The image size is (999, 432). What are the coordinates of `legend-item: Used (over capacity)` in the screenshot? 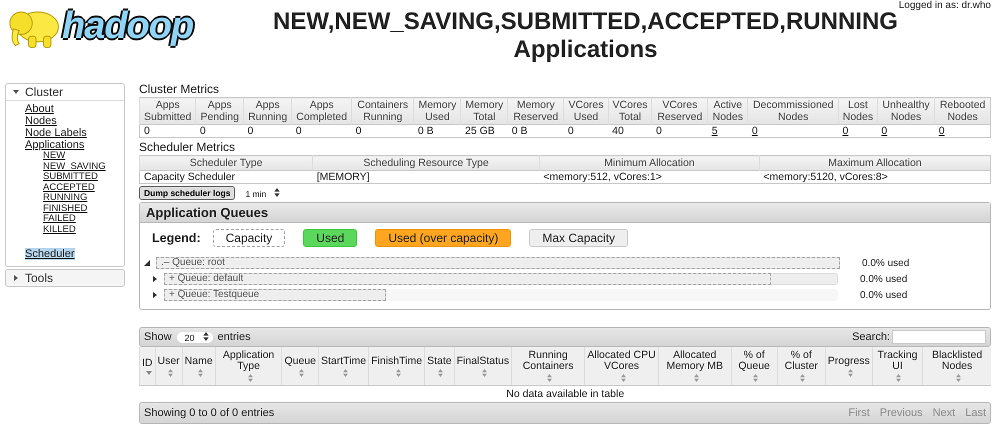 It's located at (443, 238).